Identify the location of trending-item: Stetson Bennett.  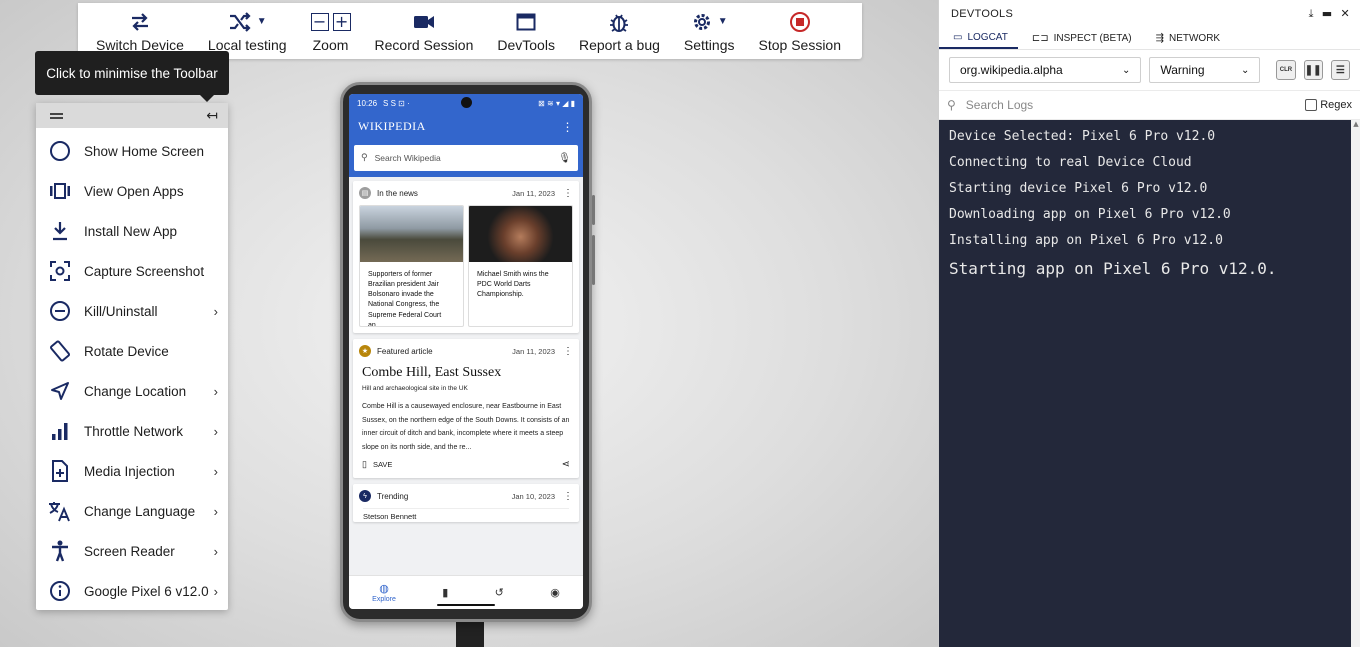
(466, 515).